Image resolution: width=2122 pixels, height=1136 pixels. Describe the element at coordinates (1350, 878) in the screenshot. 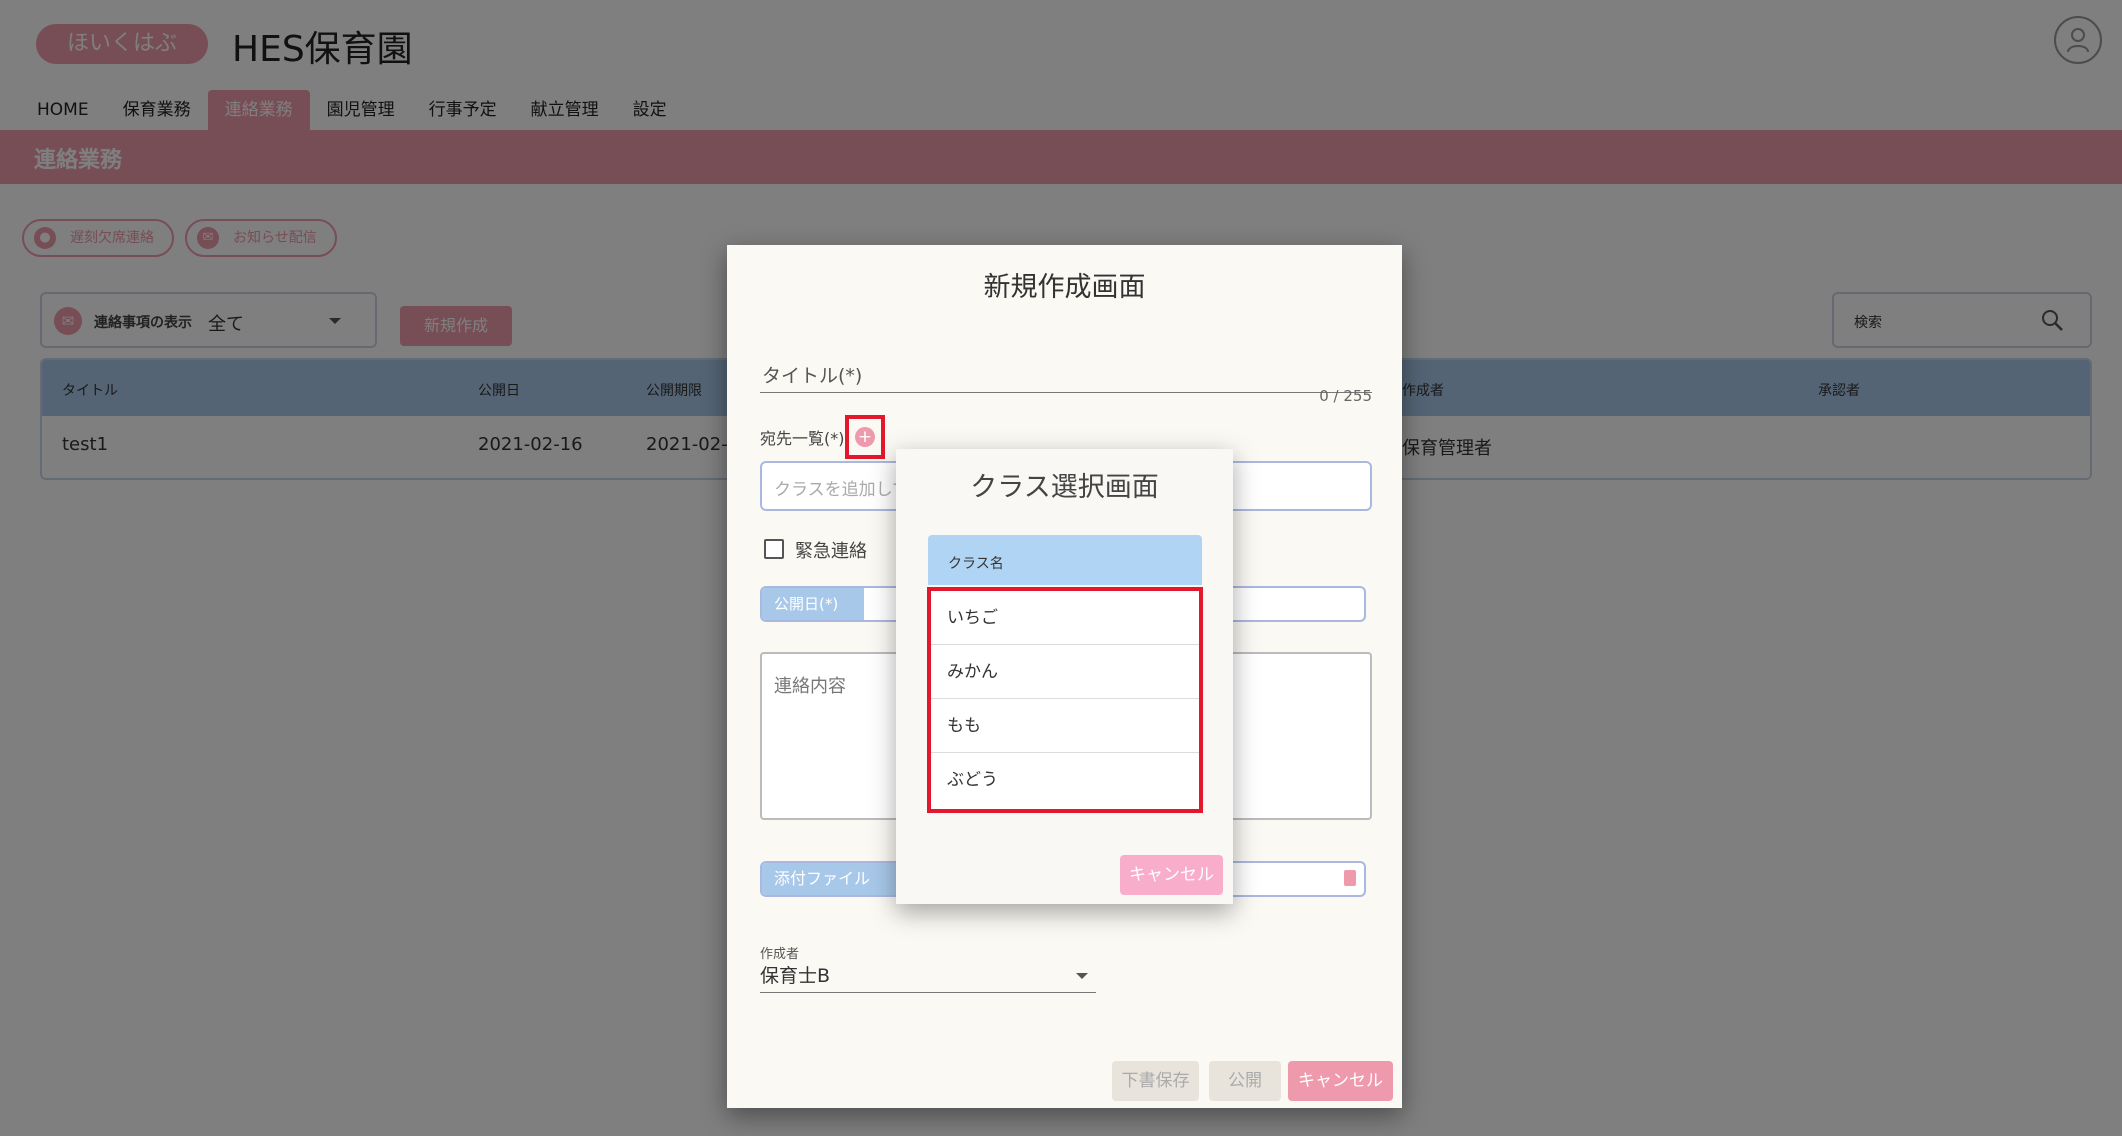

I see `trash-icon` at that location.